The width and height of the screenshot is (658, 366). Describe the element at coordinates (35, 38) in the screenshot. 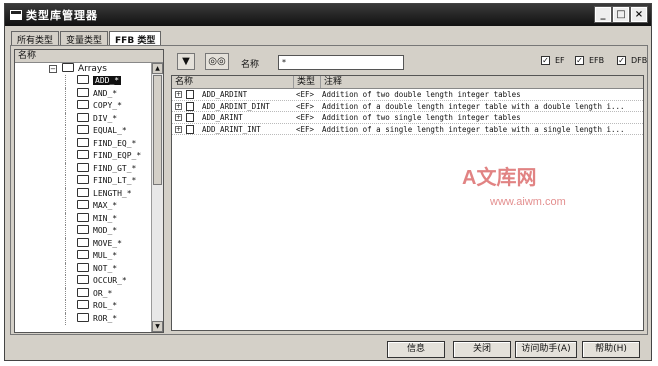

I see `tab-all-types: 所有类型` at that location.